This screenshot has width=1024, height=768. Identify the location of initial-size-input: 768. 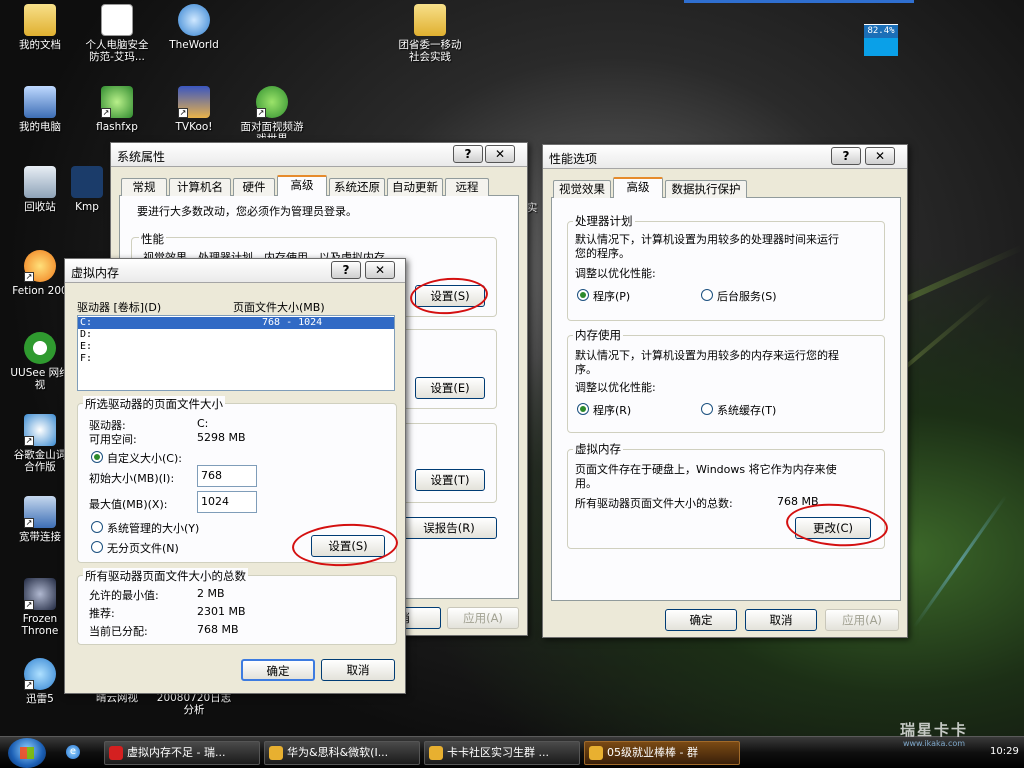
(227, 476).